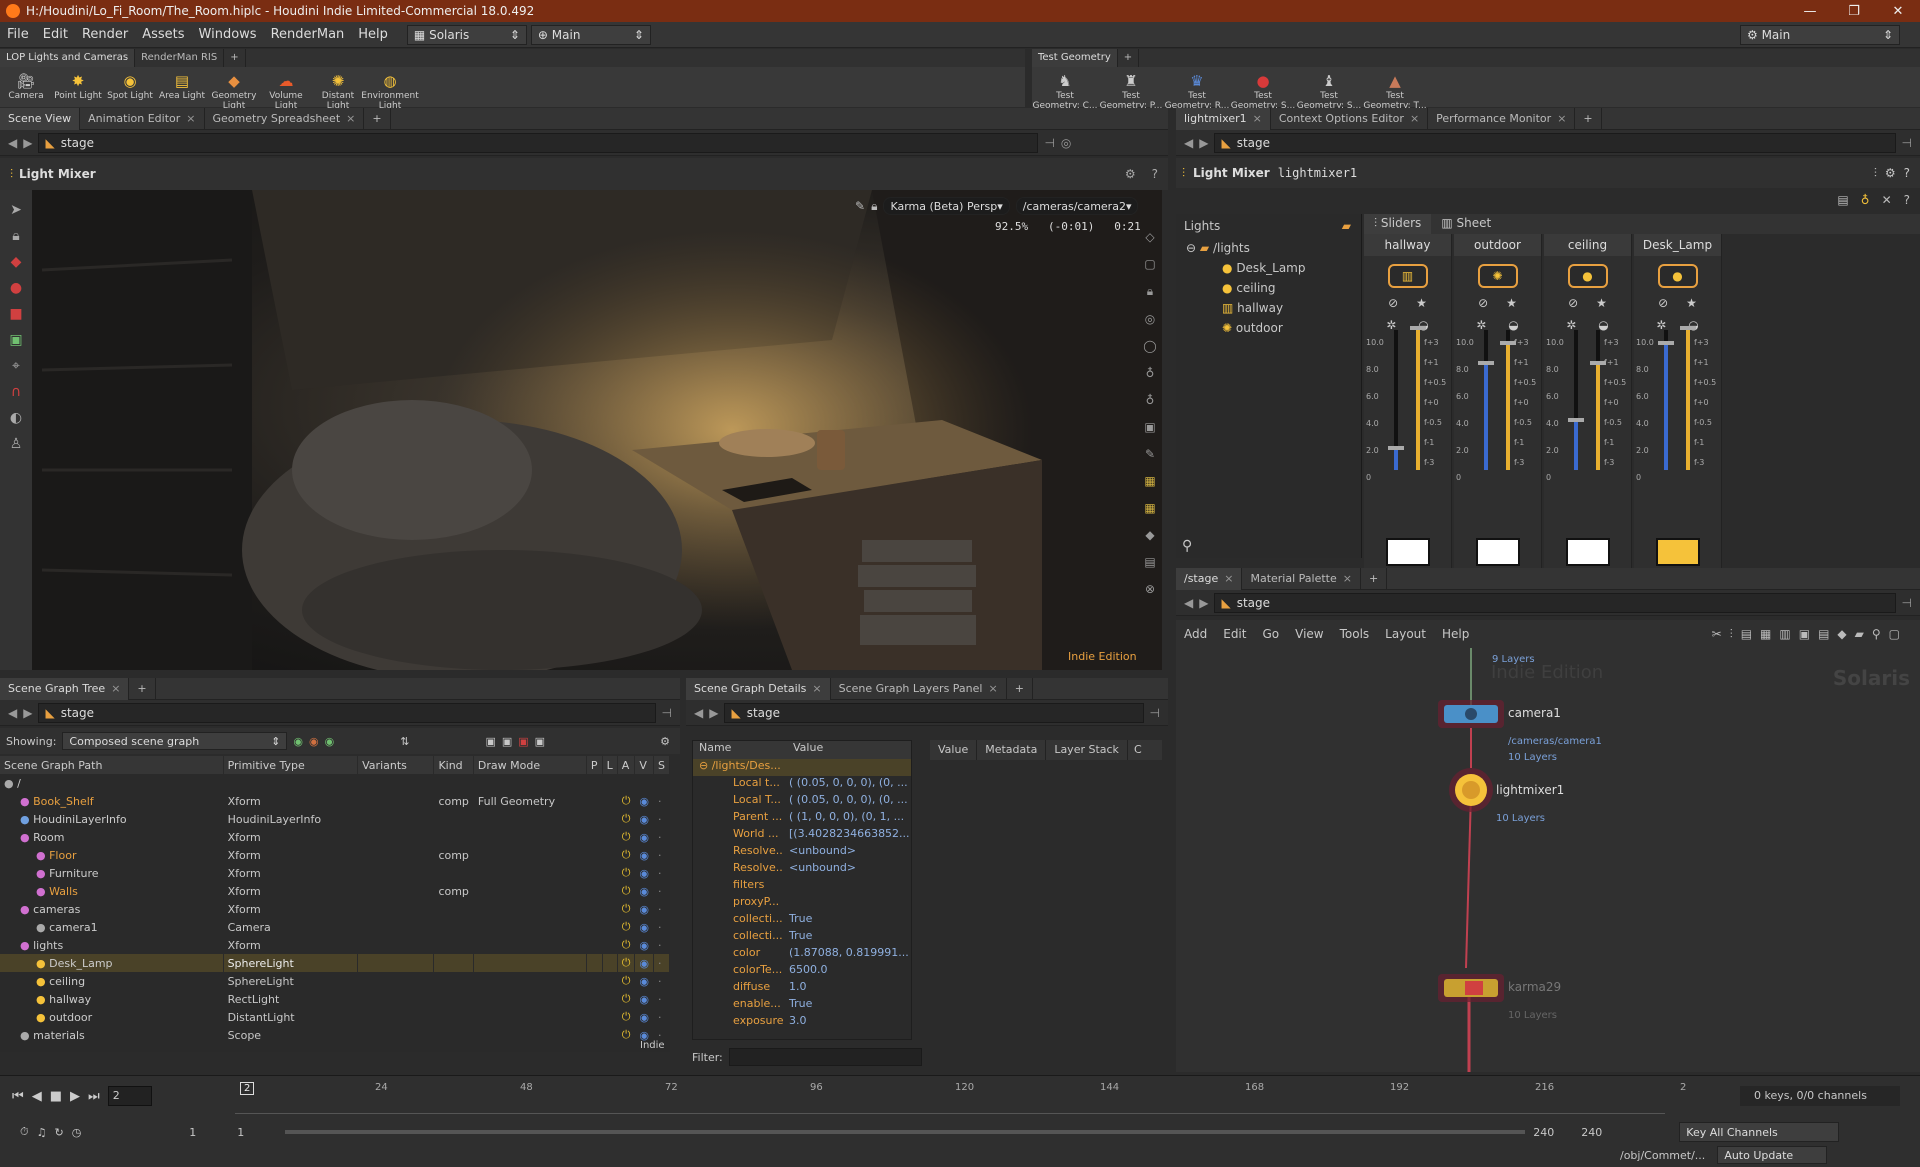  Describe the element at coordinates (1150, 373) in the screenshot. I see `bulb-icon: ♁` at that location.